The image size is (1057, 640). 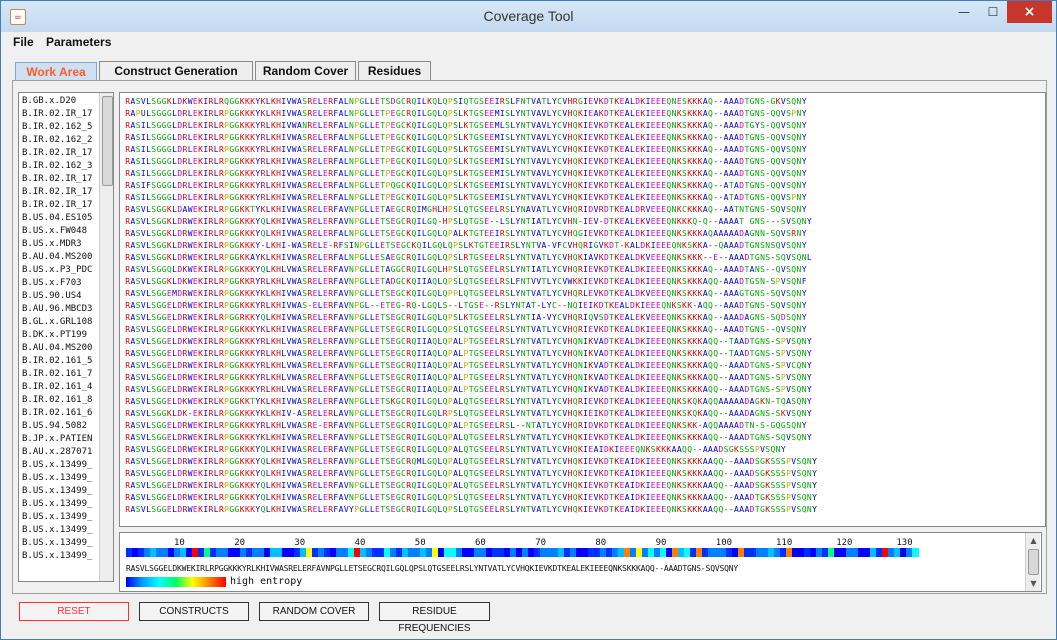 I want to click on minimize-button: —, so click(x=964, y=12).